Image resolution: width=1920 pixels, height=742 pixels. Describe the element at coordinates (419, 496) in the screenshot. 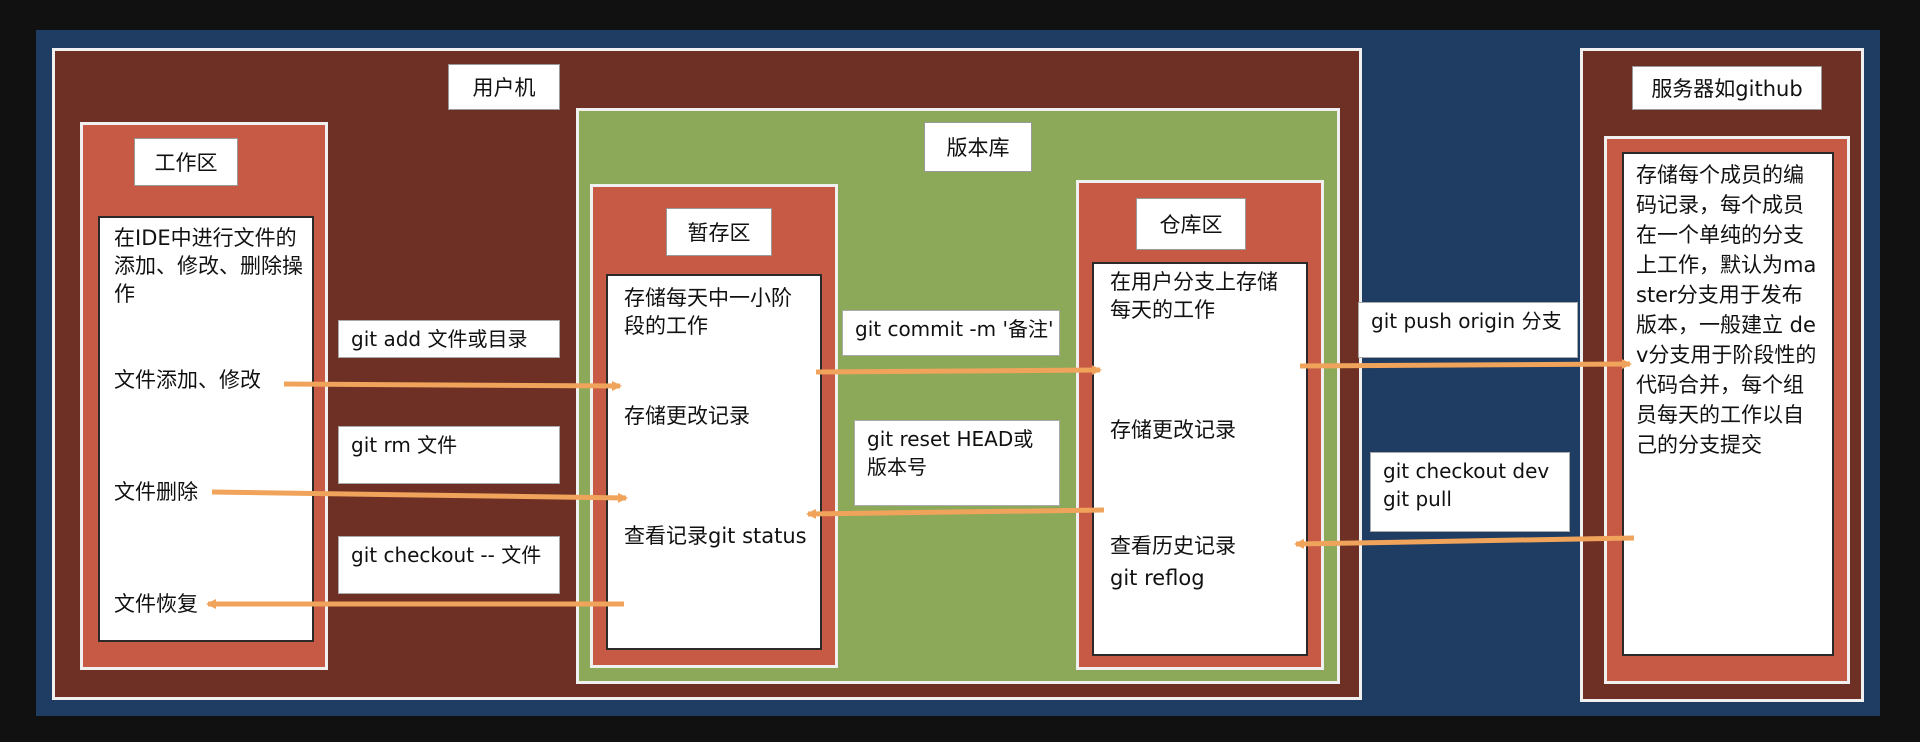

I see `arrow-rm` at that location.